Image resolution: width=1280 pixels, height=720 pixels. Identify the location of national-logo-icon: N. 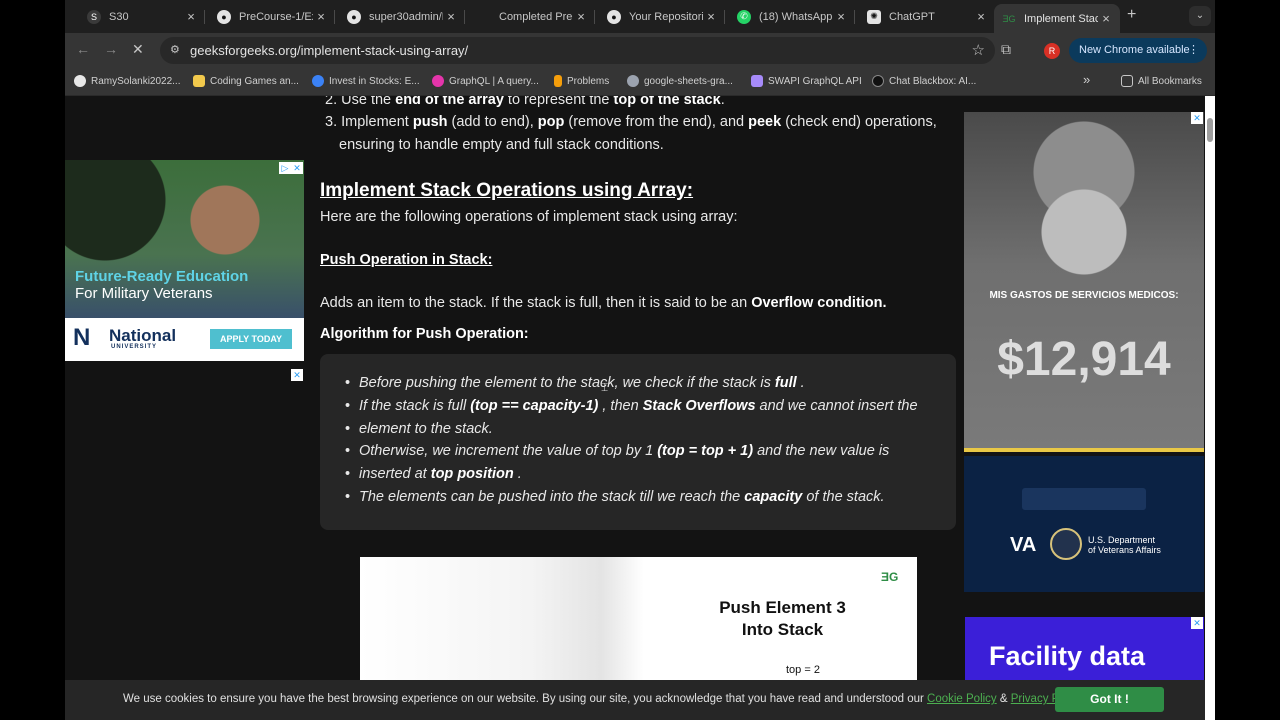
(82, 337).